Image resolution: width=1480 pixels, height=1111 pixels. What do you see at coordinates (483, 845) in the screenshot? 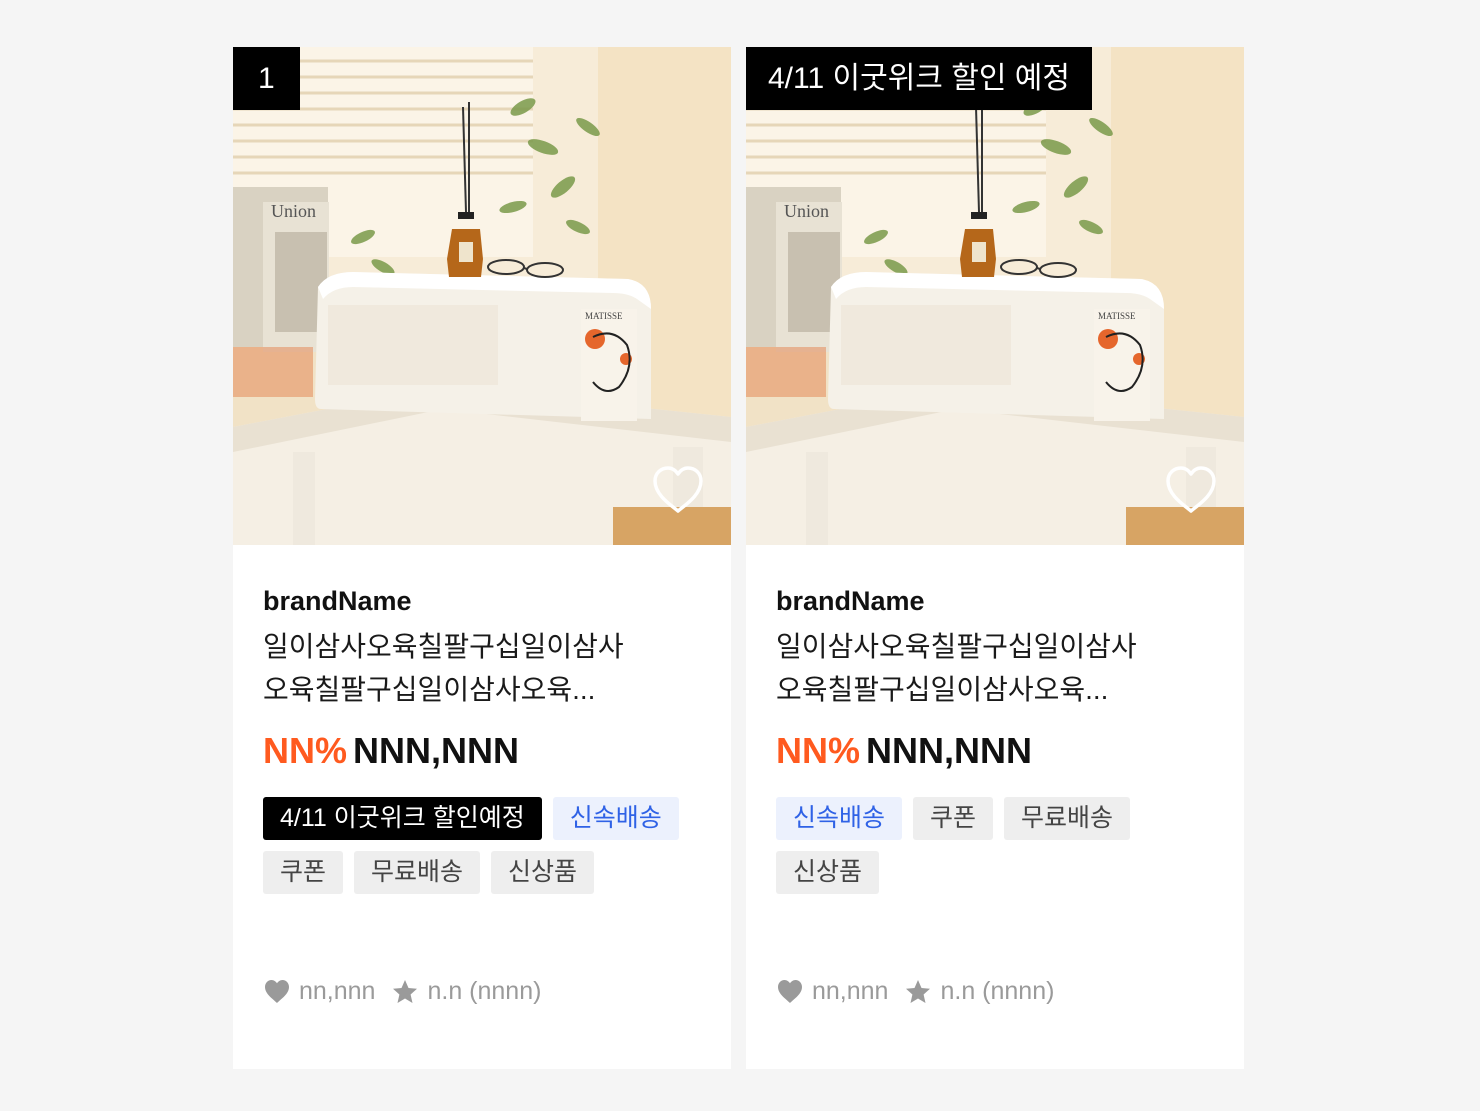
I see `tag-list: 4/11 이굿위크 할인예정 신속배송 쿠폰 무료배송 신상품` at bounding box center [483, 845].